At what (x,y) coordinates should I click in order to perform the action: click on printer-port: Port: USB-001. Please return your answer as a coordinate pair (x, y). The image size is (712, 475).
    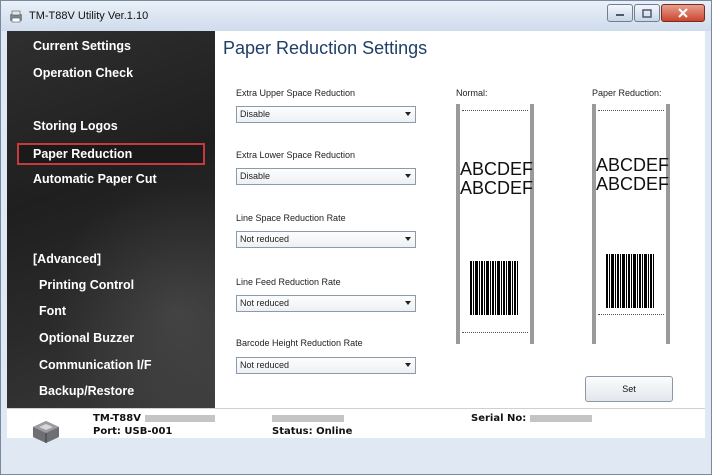
    Looking at the image, I should click on (133, 431).